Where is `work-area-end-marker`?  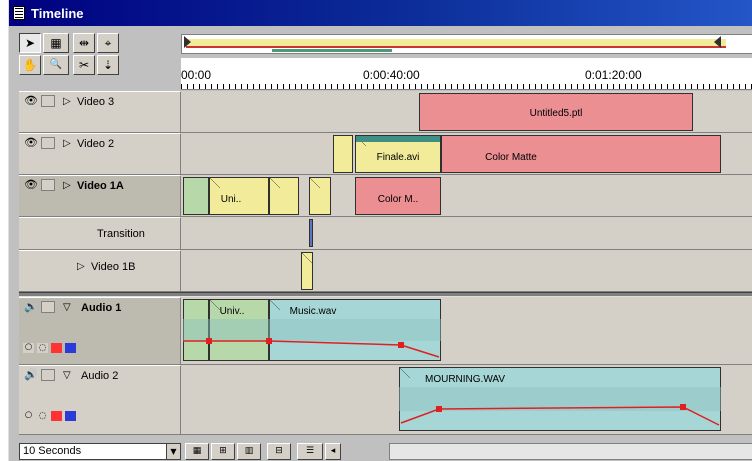 work-area-end-marker is located at coordinates (717, 42).